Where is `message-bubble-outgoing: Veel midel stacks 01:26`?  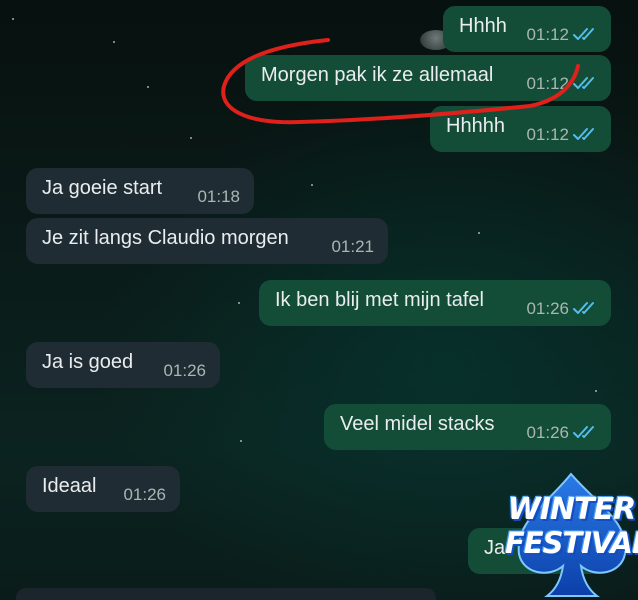
message-bubble-outgoing: Veel midel stacks 01:26 is located at coordinates (467, 427).